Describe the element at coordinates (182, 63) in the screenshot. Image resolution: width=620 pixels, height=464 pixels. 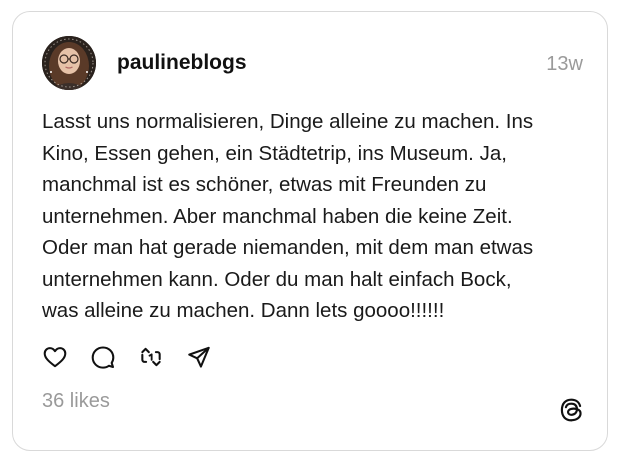
I see `username: paulineblogs` at that location.